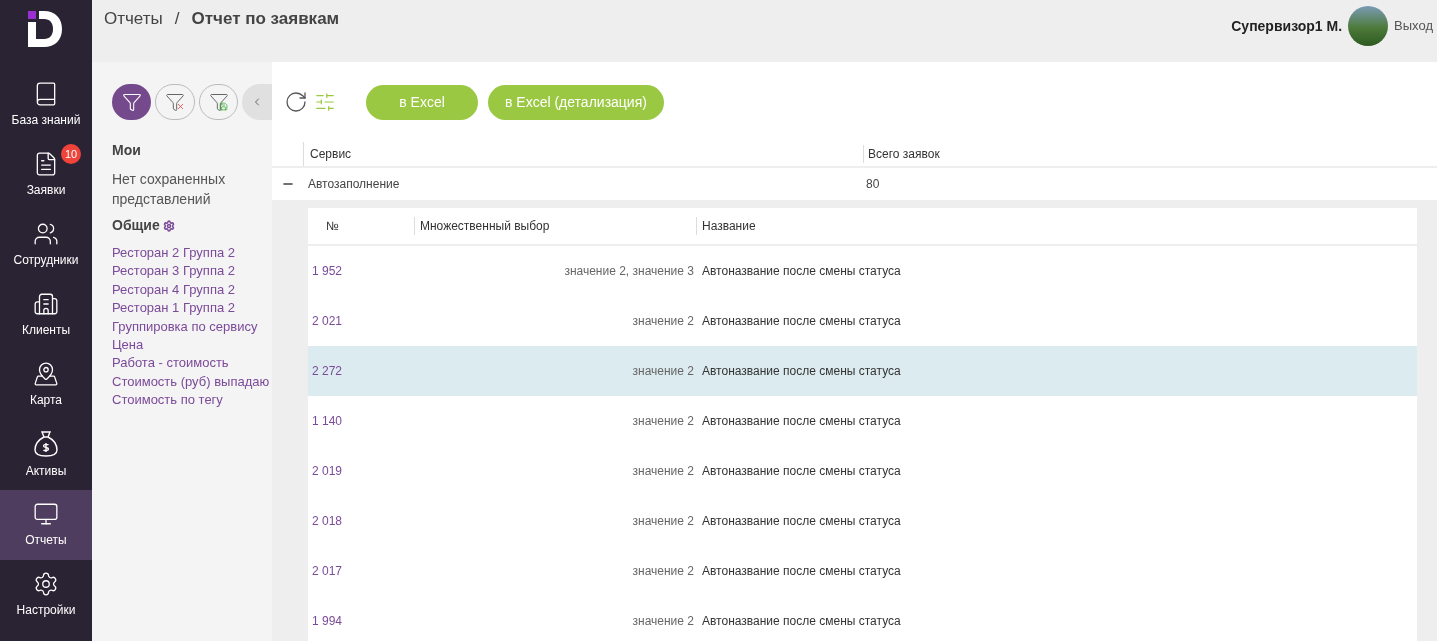 Image resolution: width=1437 pixels, height=641 pixels. Describe the element at coordinates (192, 308) in the screenshot. I see `saved-view-link: Ресторан 1 Группа 2` at that location.